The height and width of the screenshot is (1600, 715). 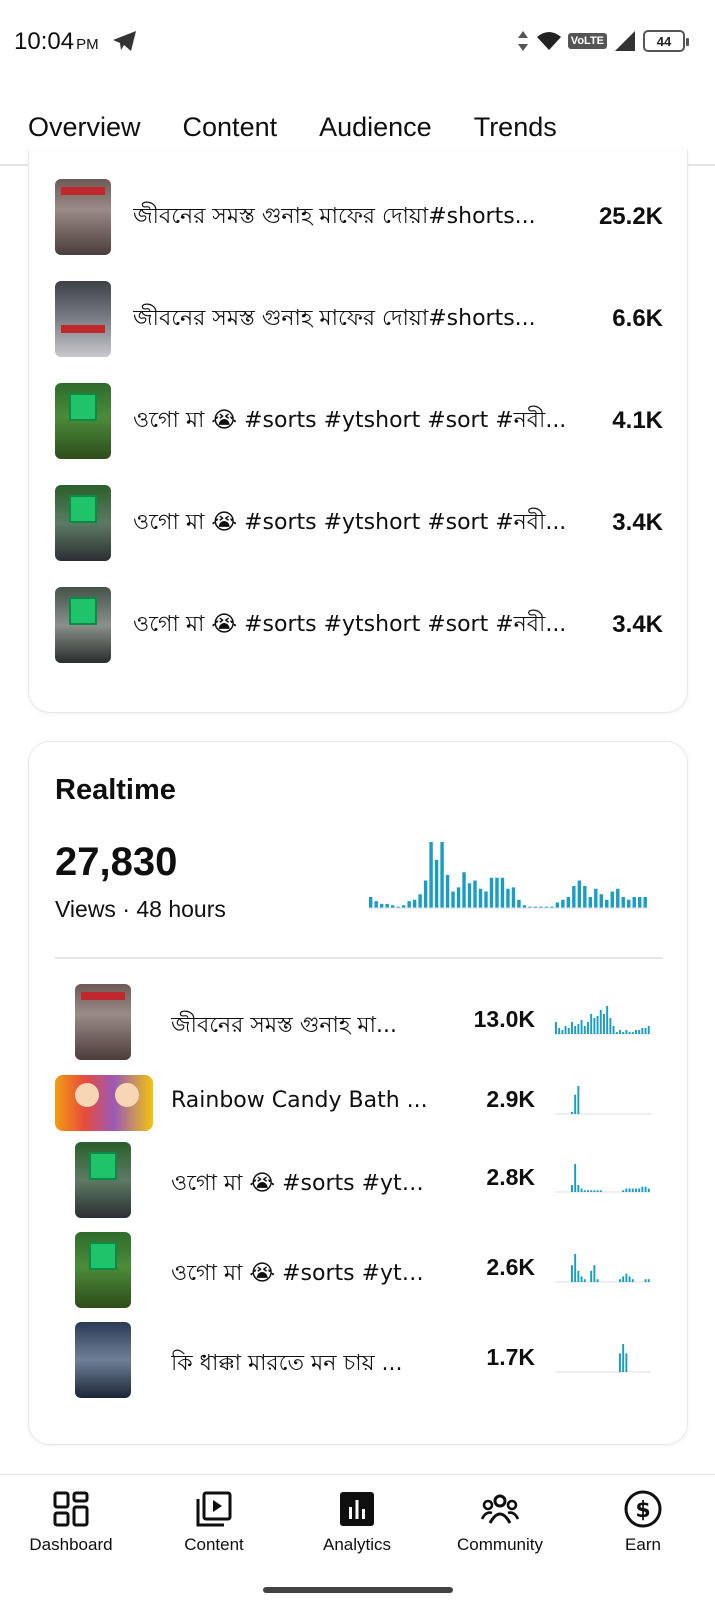 I want to click on nav-dashboard: Dashboard, so click(x=71, y=1522).